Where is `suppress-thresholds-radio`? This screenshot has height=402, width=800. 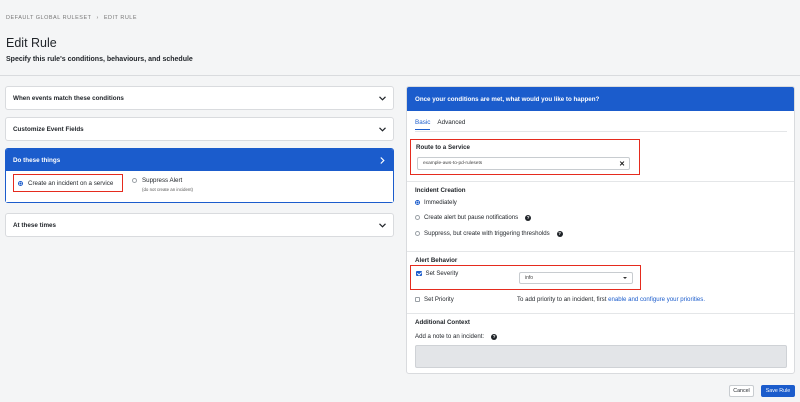 suppress-thresholds-radio is located at coordinates (417, 233).